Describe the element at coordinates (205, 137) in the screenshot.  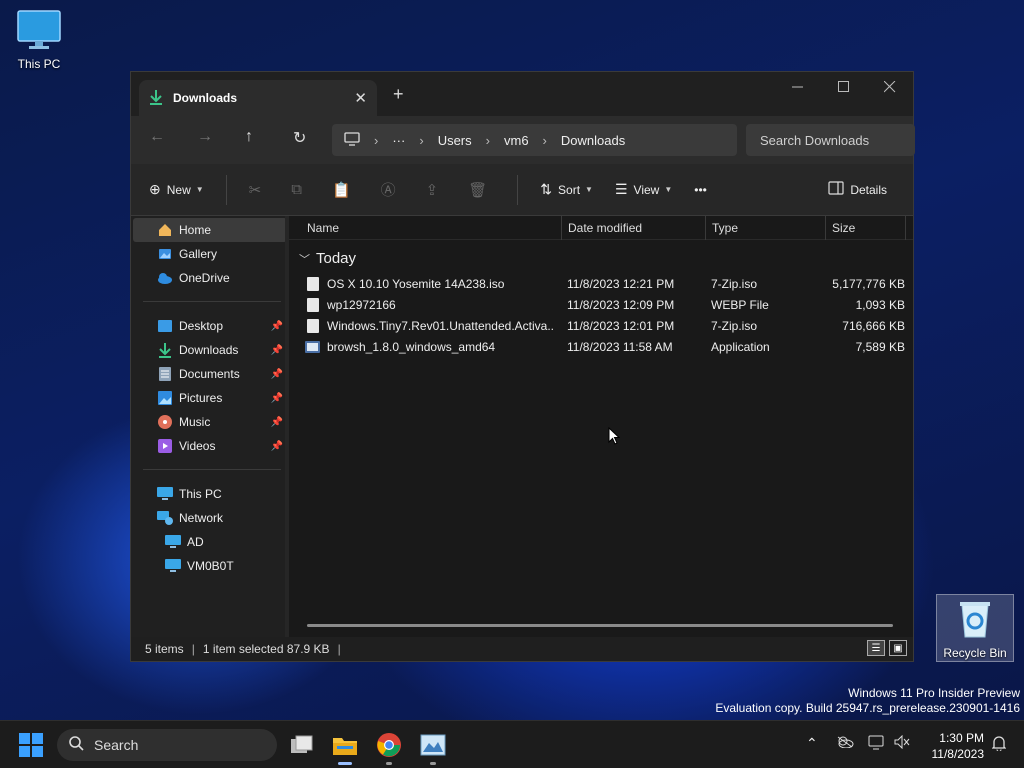
I see `forward-arrow-icon: →` at that location.